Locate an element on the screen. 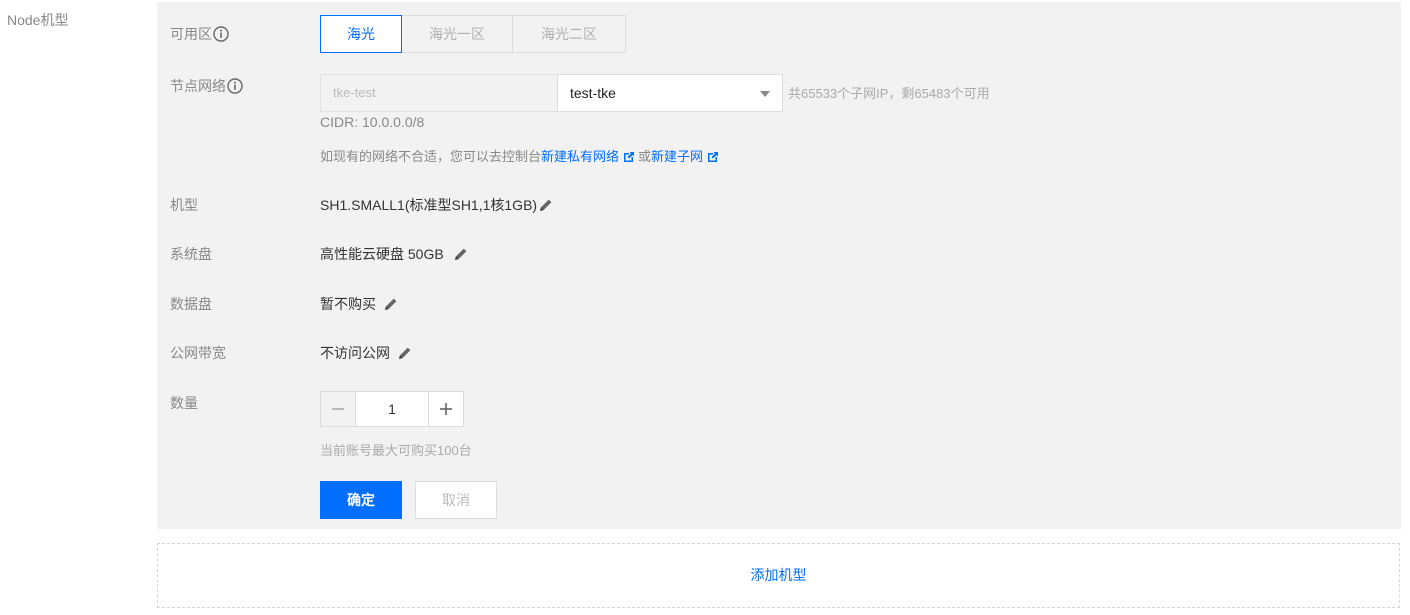 The image size is (1410, 615). hint-prefix: 如现有的网络不合适，您可以去控制台 is located at coordinates (431, 156).